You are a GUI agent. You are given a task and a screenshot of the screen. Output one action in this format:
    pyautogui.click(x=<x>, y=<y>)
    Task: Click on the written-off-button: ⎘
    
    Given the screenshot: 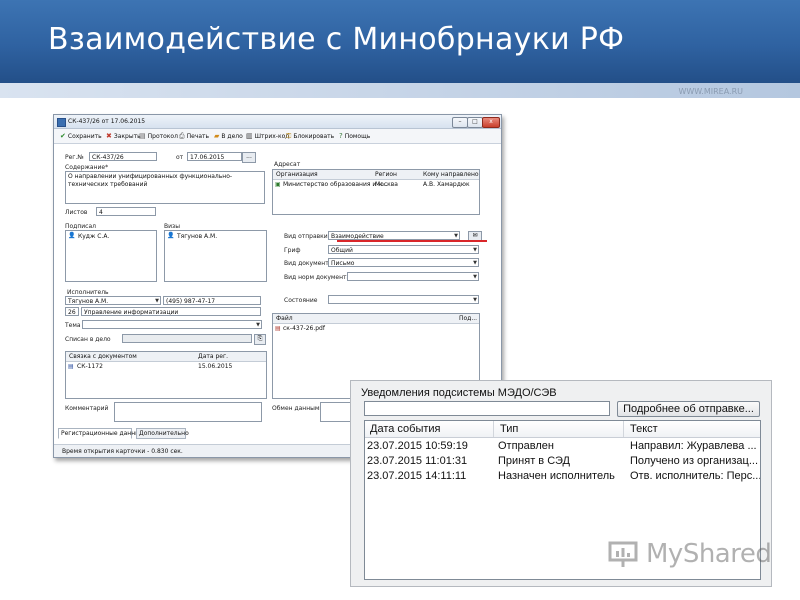 What is the action you would take?
    pyautogui.click(x=260, y=339)
    